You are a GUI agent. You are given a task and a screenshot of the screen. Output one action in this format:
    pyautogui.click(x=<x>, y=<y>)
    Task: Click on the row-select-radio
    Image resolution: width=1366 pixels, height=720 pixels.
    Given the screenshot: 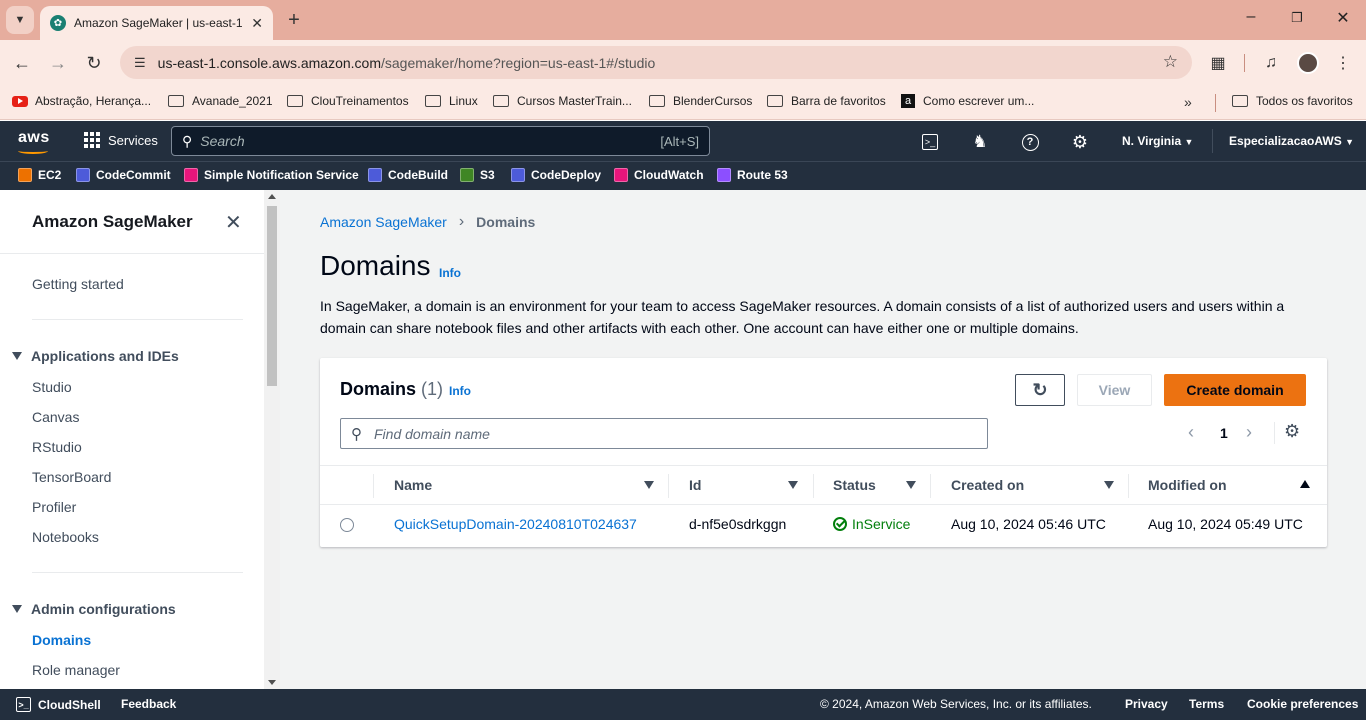 What is the action you would take?
    pyautogui.click(x=347, y=525)
    